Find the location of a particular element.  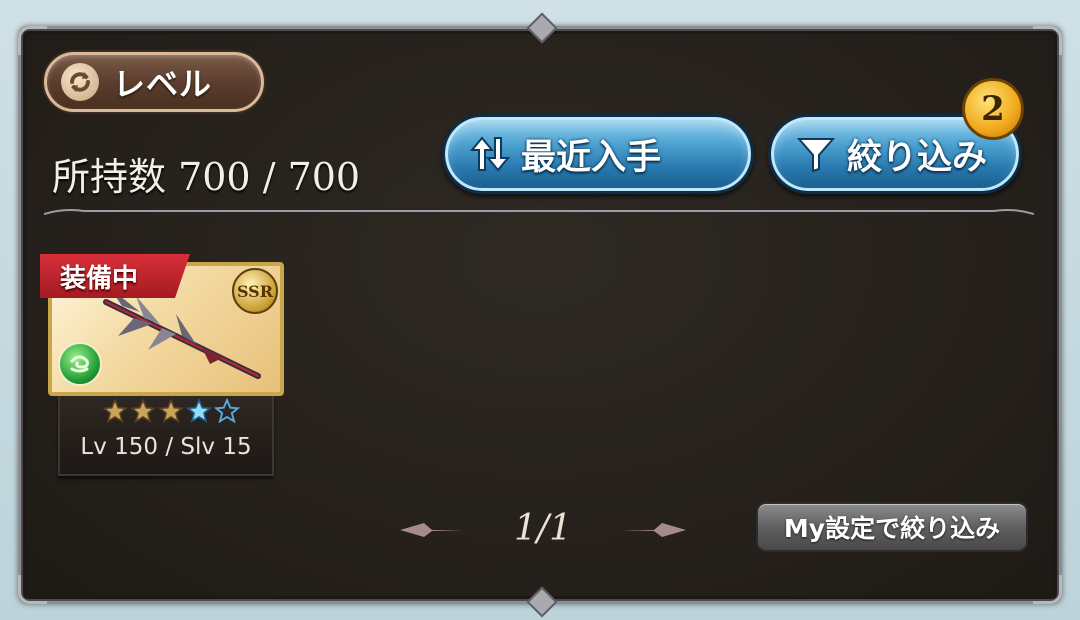

my-settings-filter-button: My設定で絞り込み is located at coordinates (892, 527).